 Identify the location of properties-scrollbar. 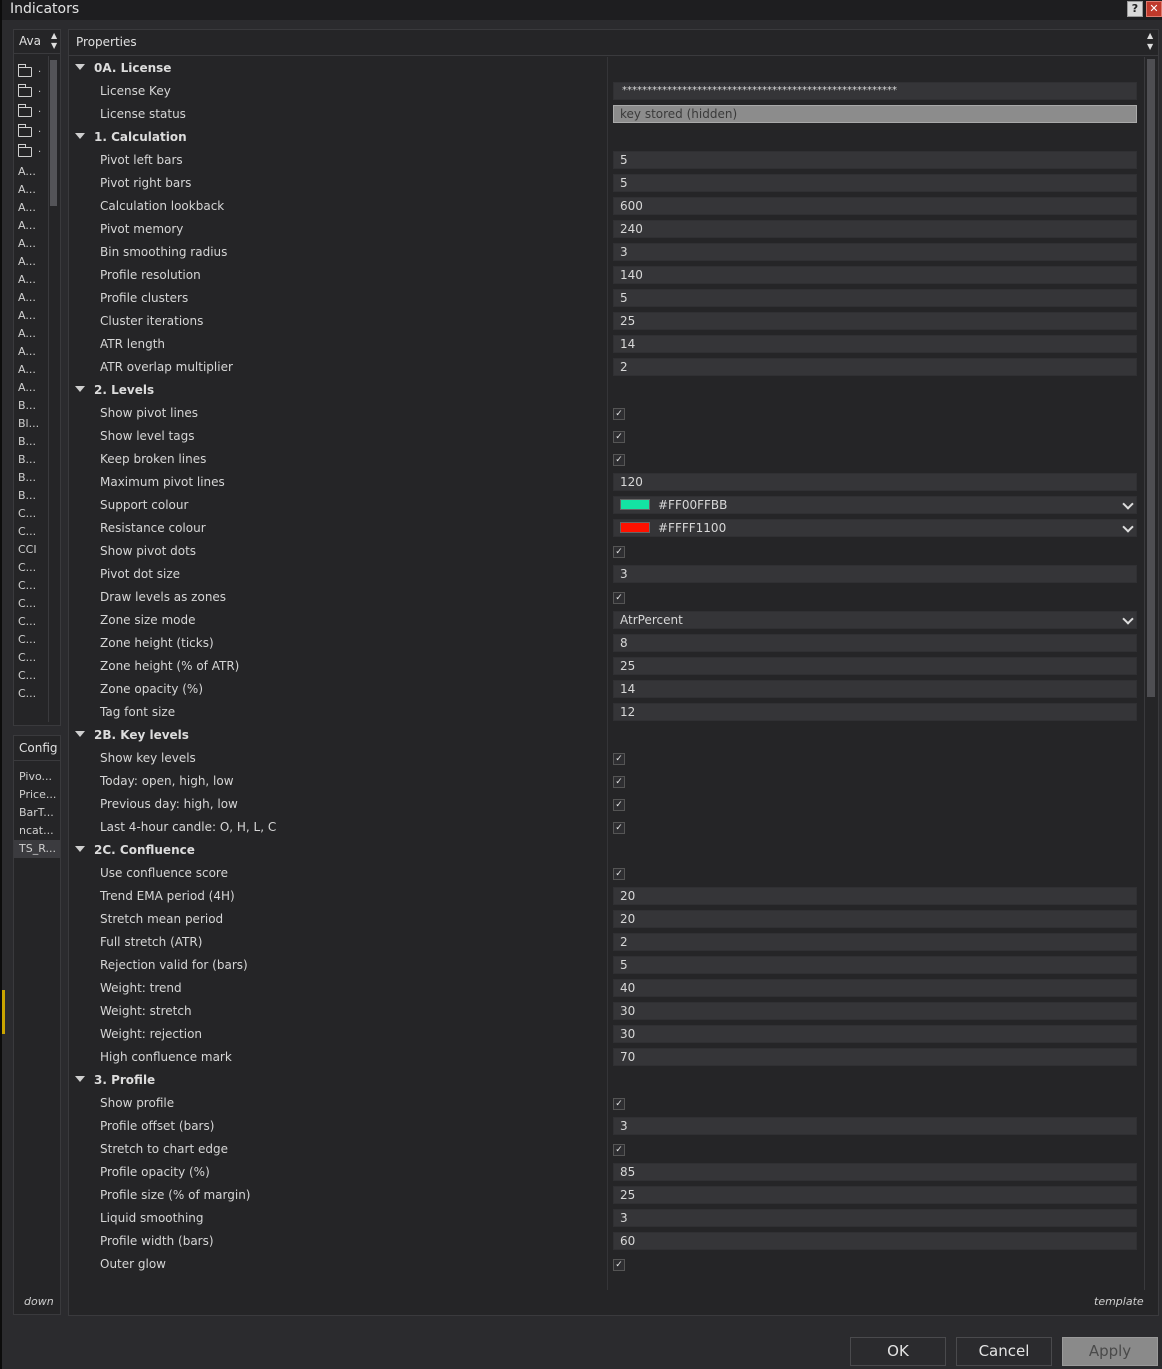
(1150, 673).